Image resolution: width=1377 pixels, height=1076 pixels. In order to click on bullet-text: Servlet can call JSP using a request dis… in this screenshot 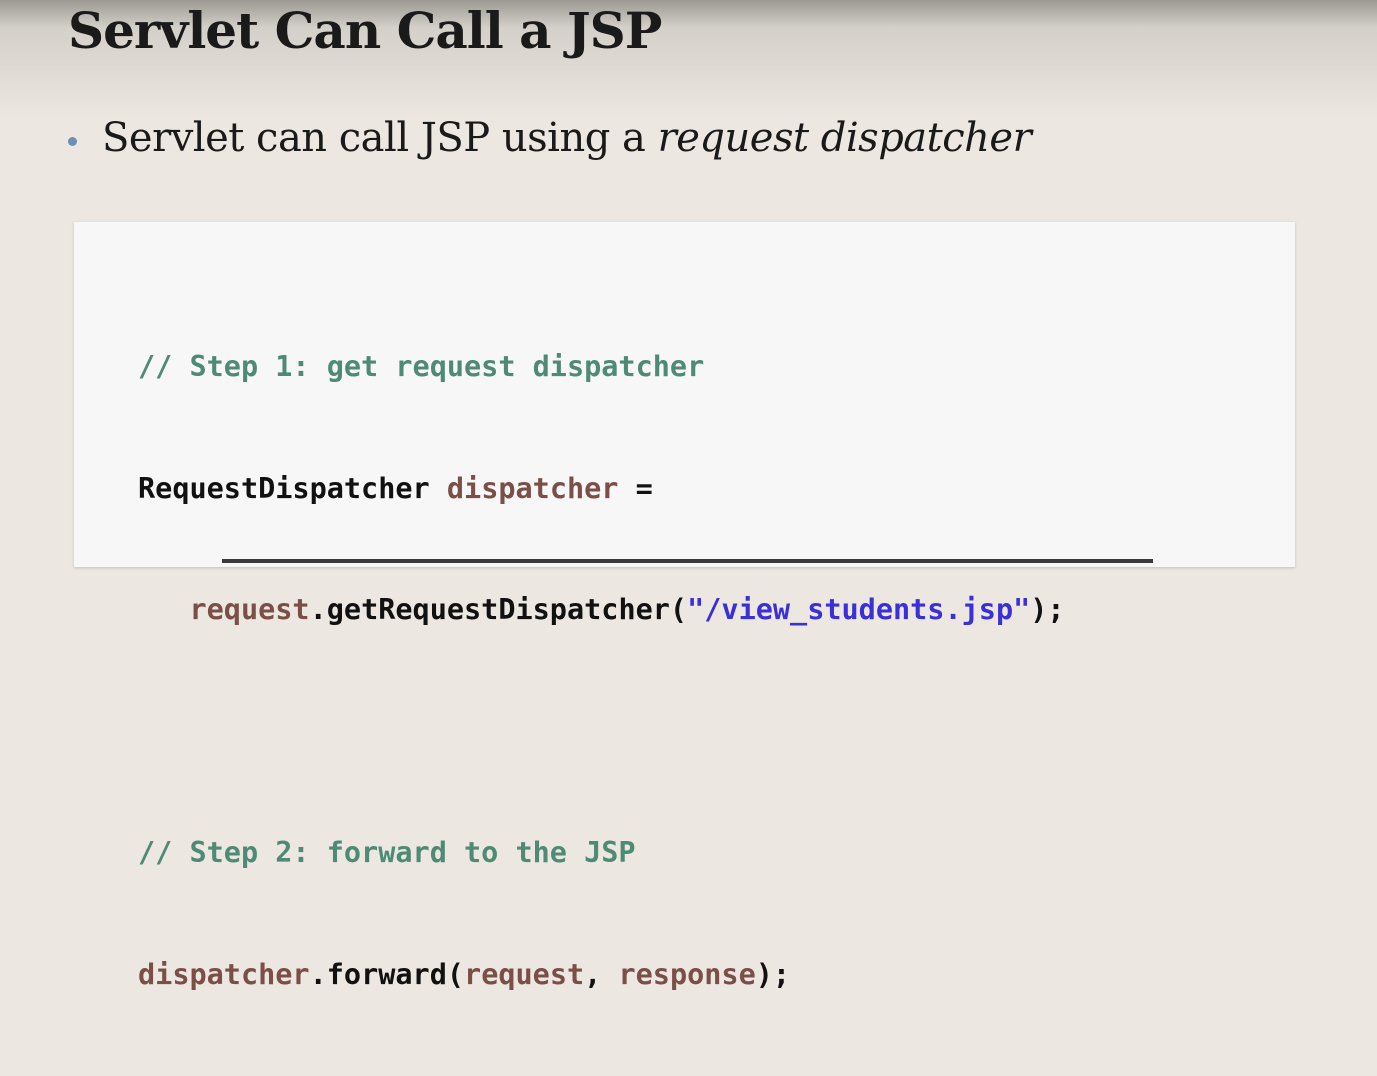, I will do `click(567, 138)`.